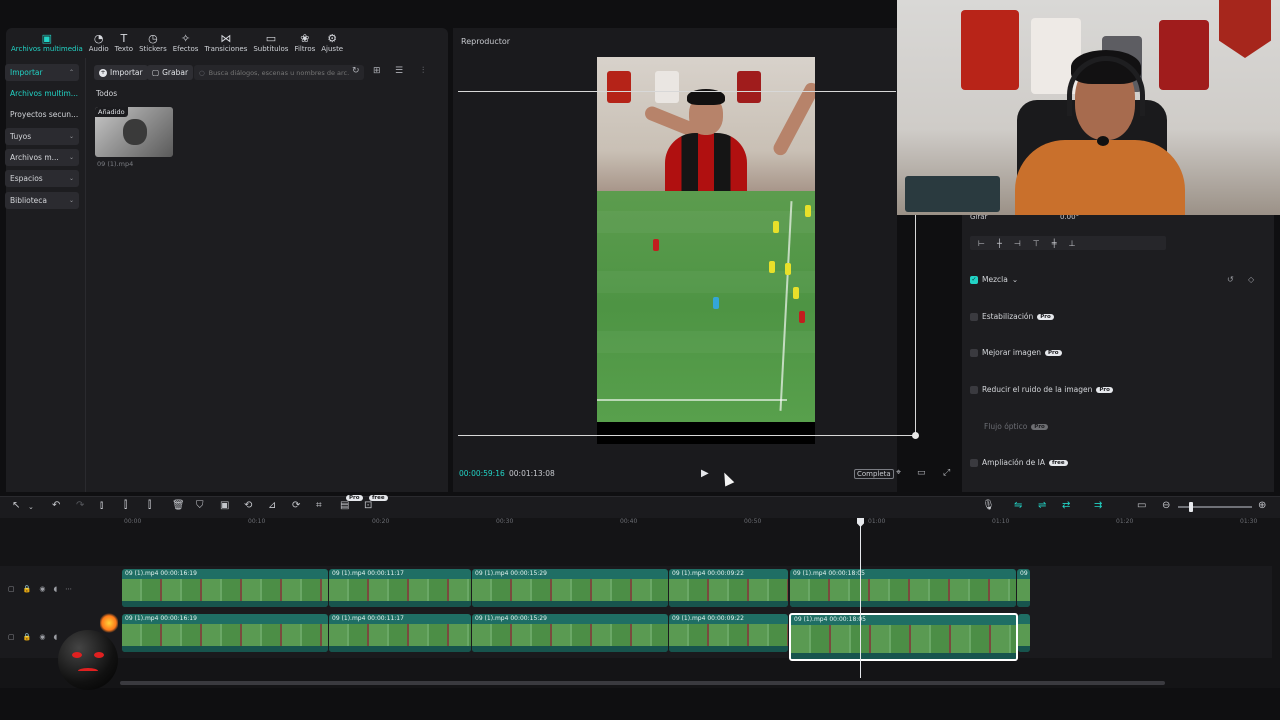 The height and width of the screenshot is (720, 1280). I want to click on align-left-icon: ⊢, so click(981, 243).